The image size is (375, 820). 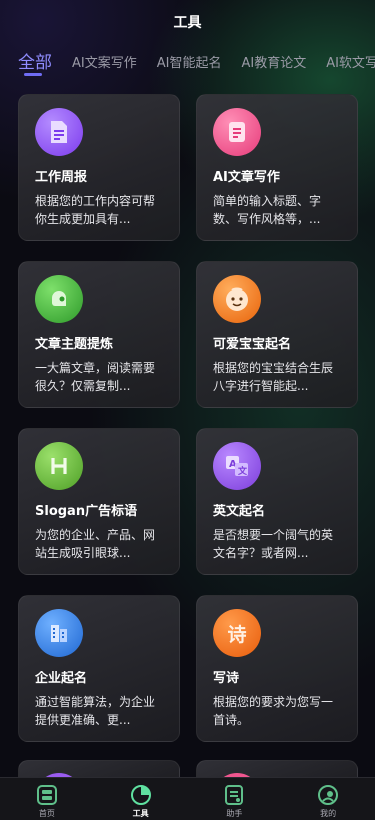 I want to click on bottom-nav: 首页 工具 助手 我的, so click(x=187, y=798).